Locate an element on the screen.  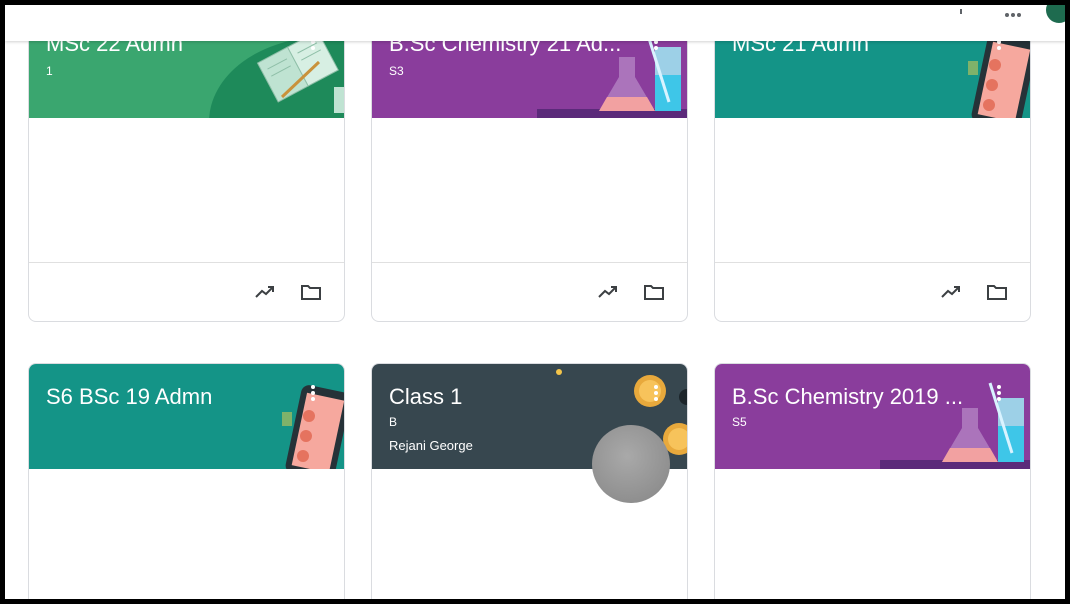
class-card-bsc-chemistry-2019: B.Sc Chemistry 2019 ... S5 is located at coordinates (872, 481).